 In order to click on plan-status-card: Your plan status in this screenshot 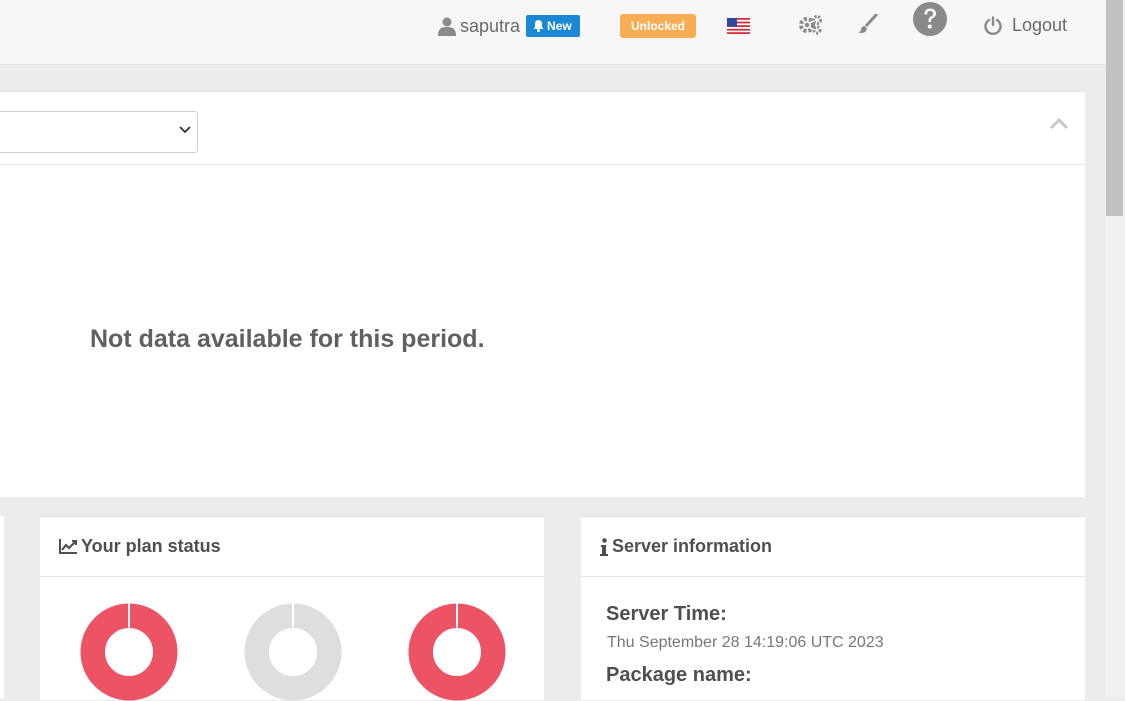, I will do `click(292, 608)`.